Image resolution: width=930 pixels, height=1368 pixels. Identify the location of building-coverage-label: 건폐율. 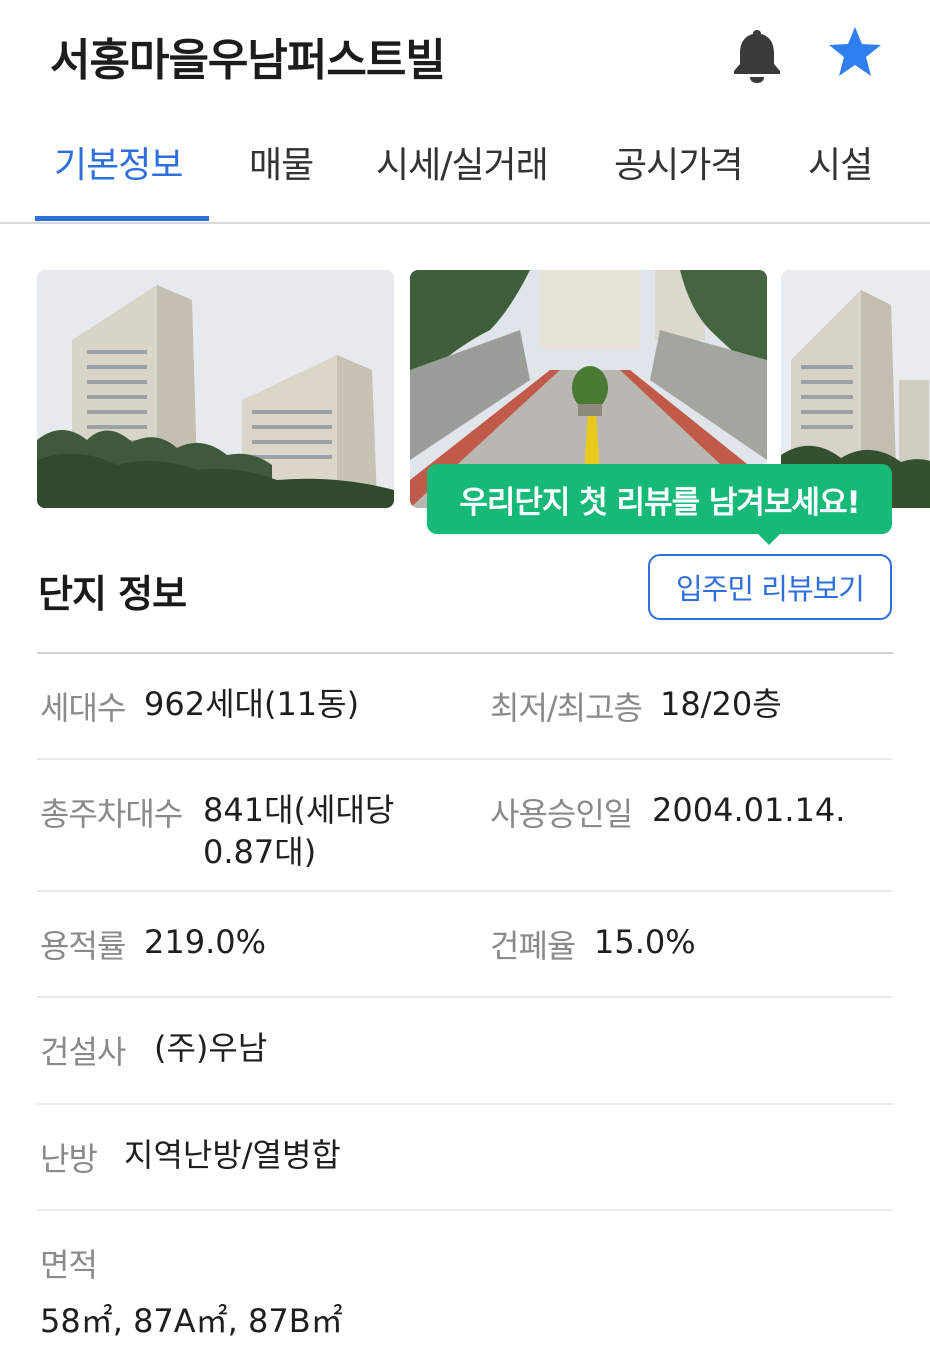
(533, 946).